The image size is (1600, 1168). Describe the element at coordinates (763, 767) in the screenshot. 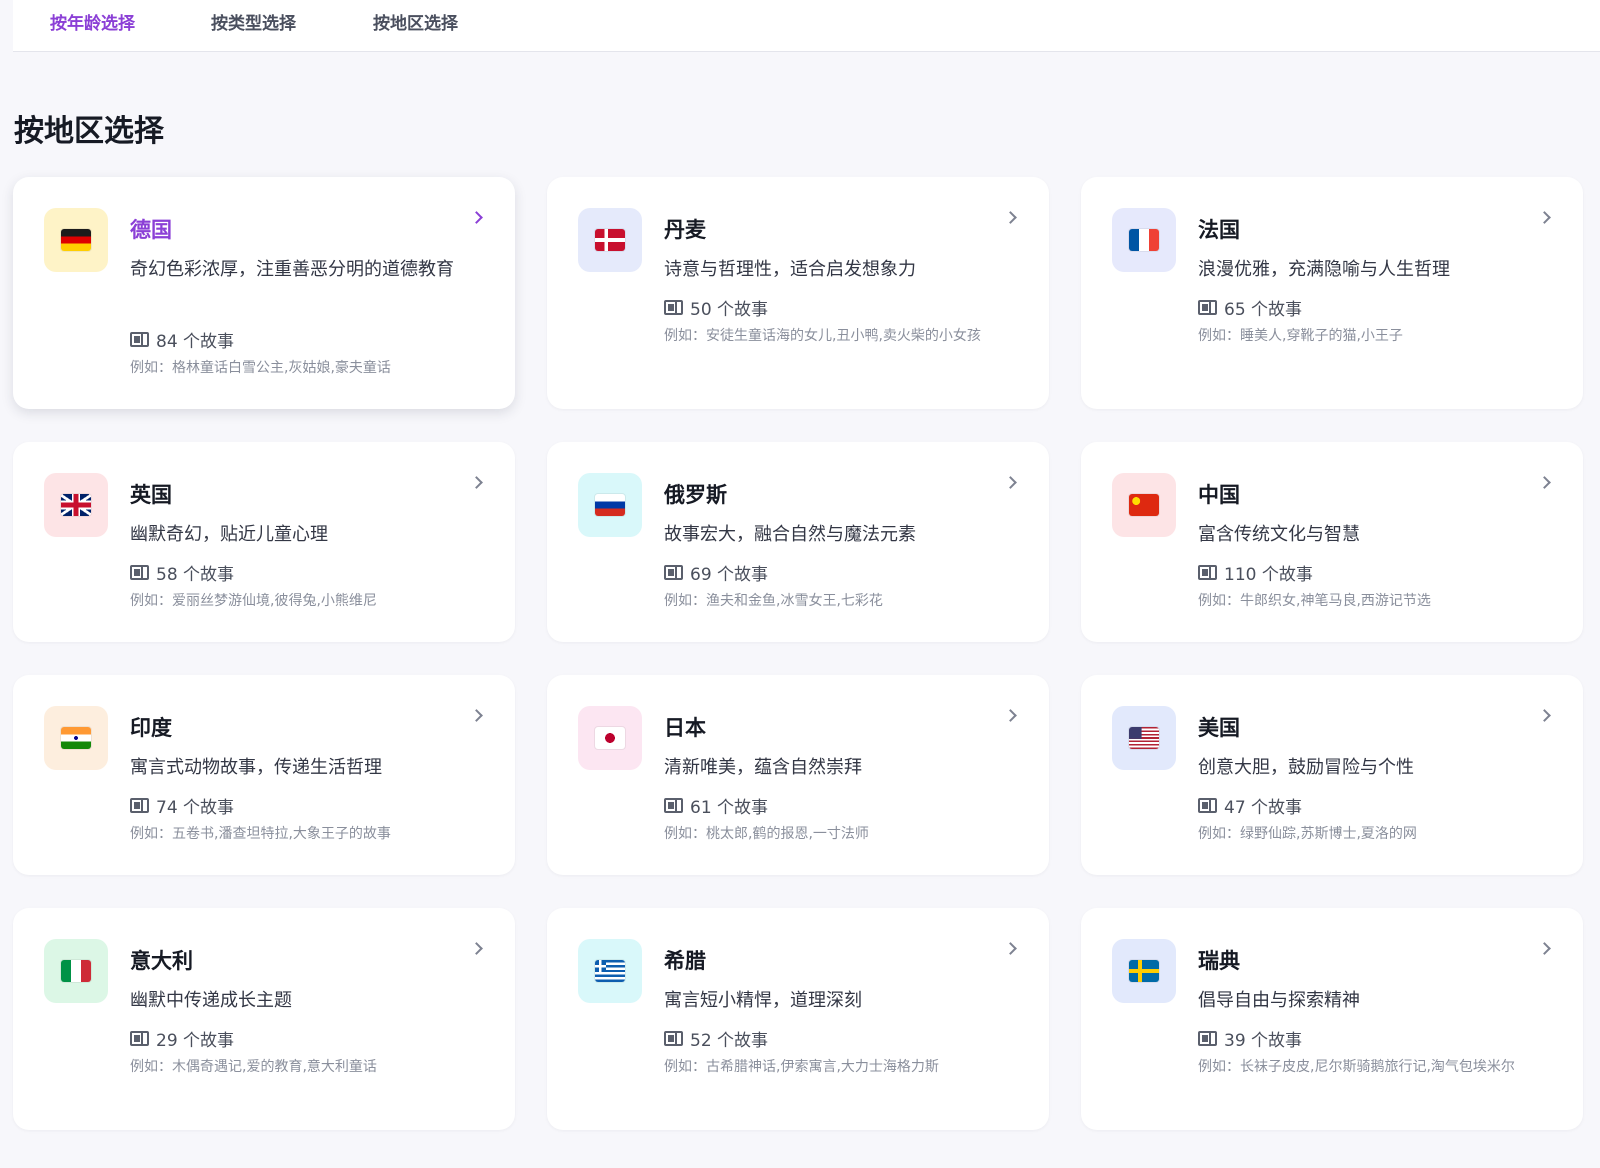

I see `region-description: 清新唯美，蕴含自然崇拜` at that location.